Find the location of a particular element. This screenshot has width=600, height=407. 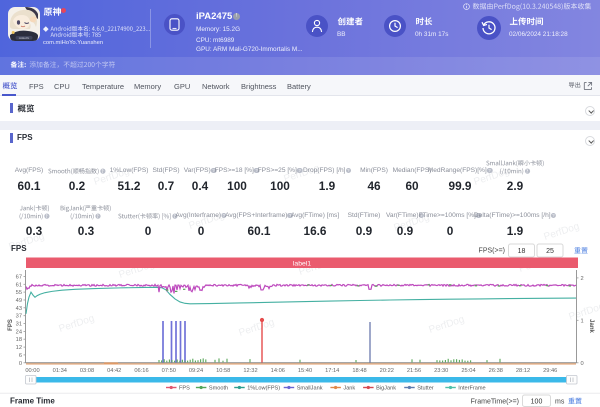

svg-text: 1%Low(FPS) is located at coordinates (263, 389).